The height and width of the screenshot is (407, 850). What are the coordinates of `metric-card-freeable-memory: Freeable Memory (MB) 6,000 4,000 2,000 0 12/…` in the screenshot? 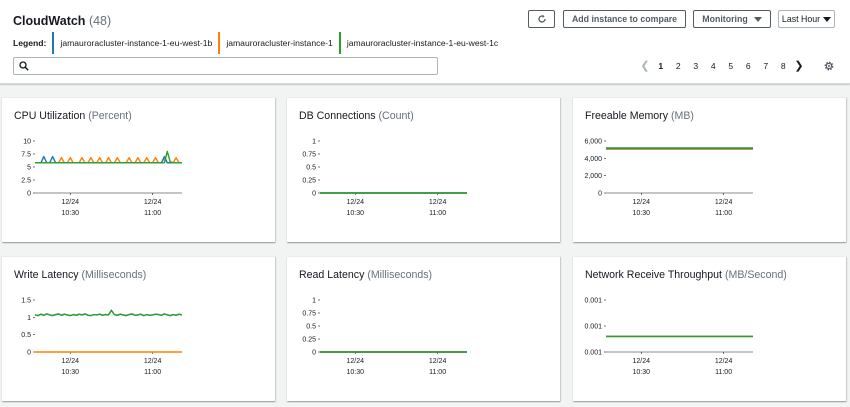 It's located at (709, 169).